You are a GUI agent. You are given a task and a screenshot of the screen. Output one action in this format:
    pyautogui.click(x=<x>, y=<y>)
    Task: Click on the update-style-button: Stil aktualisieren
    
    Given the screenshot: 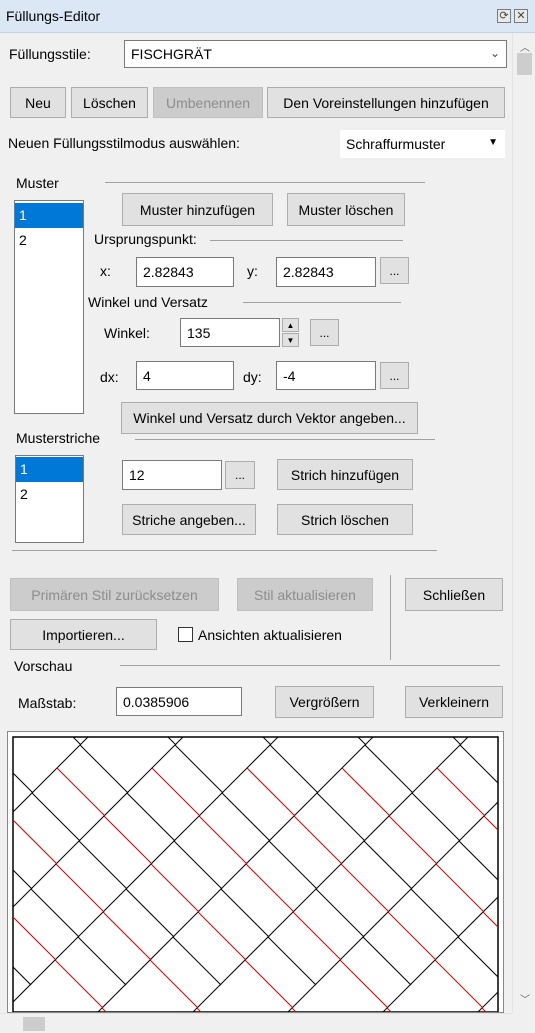 What is the action you would take?
    pyautogui.click(x=305, y=594)
    